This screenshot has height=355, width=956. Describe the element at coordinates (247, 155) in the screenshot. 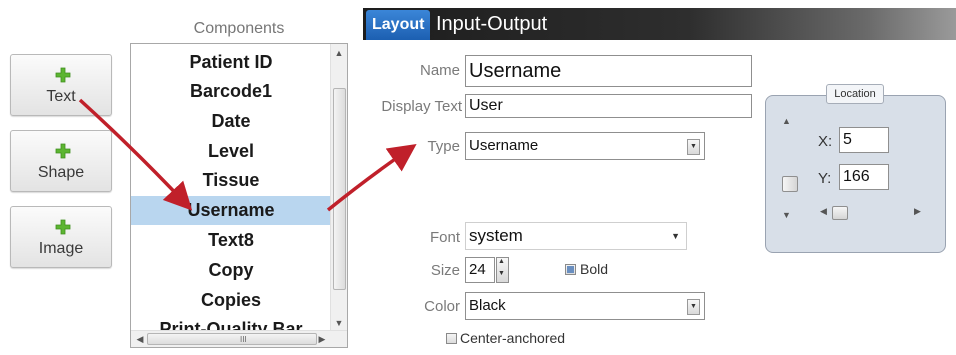

I see `annotation-arrows` at that location.